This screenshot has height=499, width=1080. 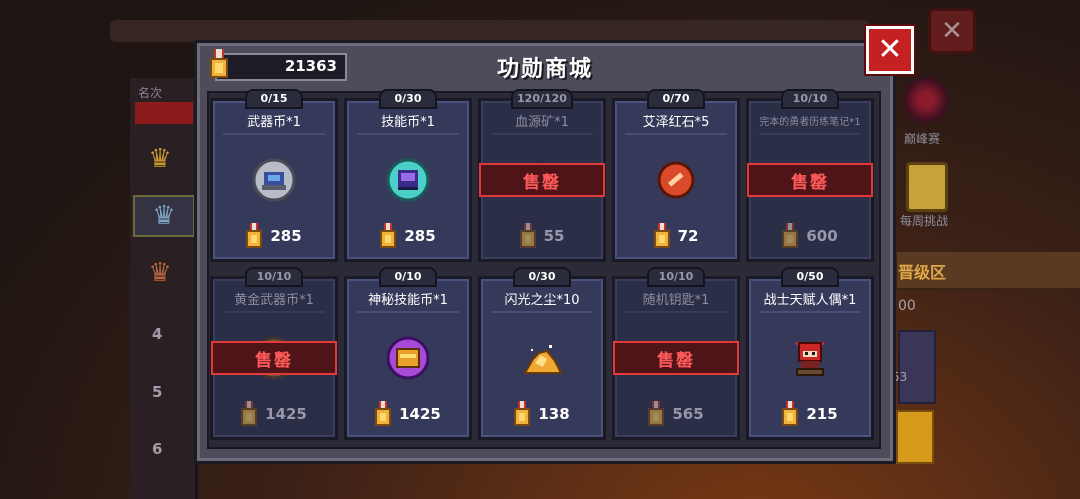 I want to click on side-gold-block, so click(x=915, y=437).